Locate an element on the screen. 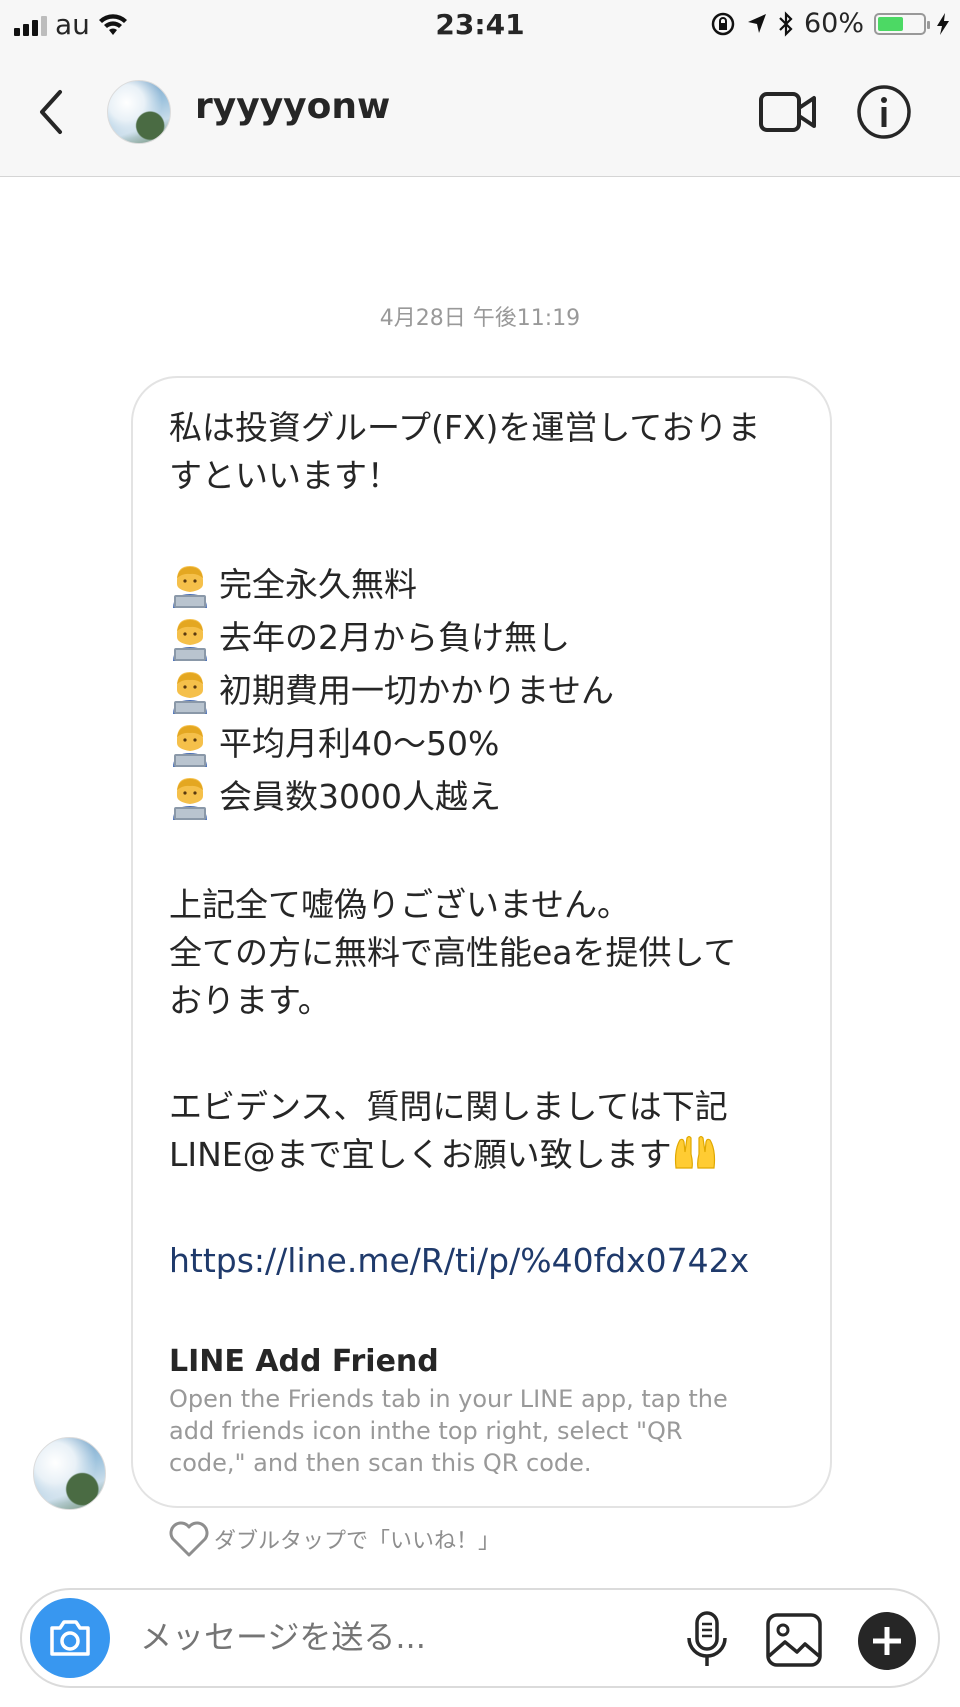  plus-icon is located at coordinates (887, 1641).